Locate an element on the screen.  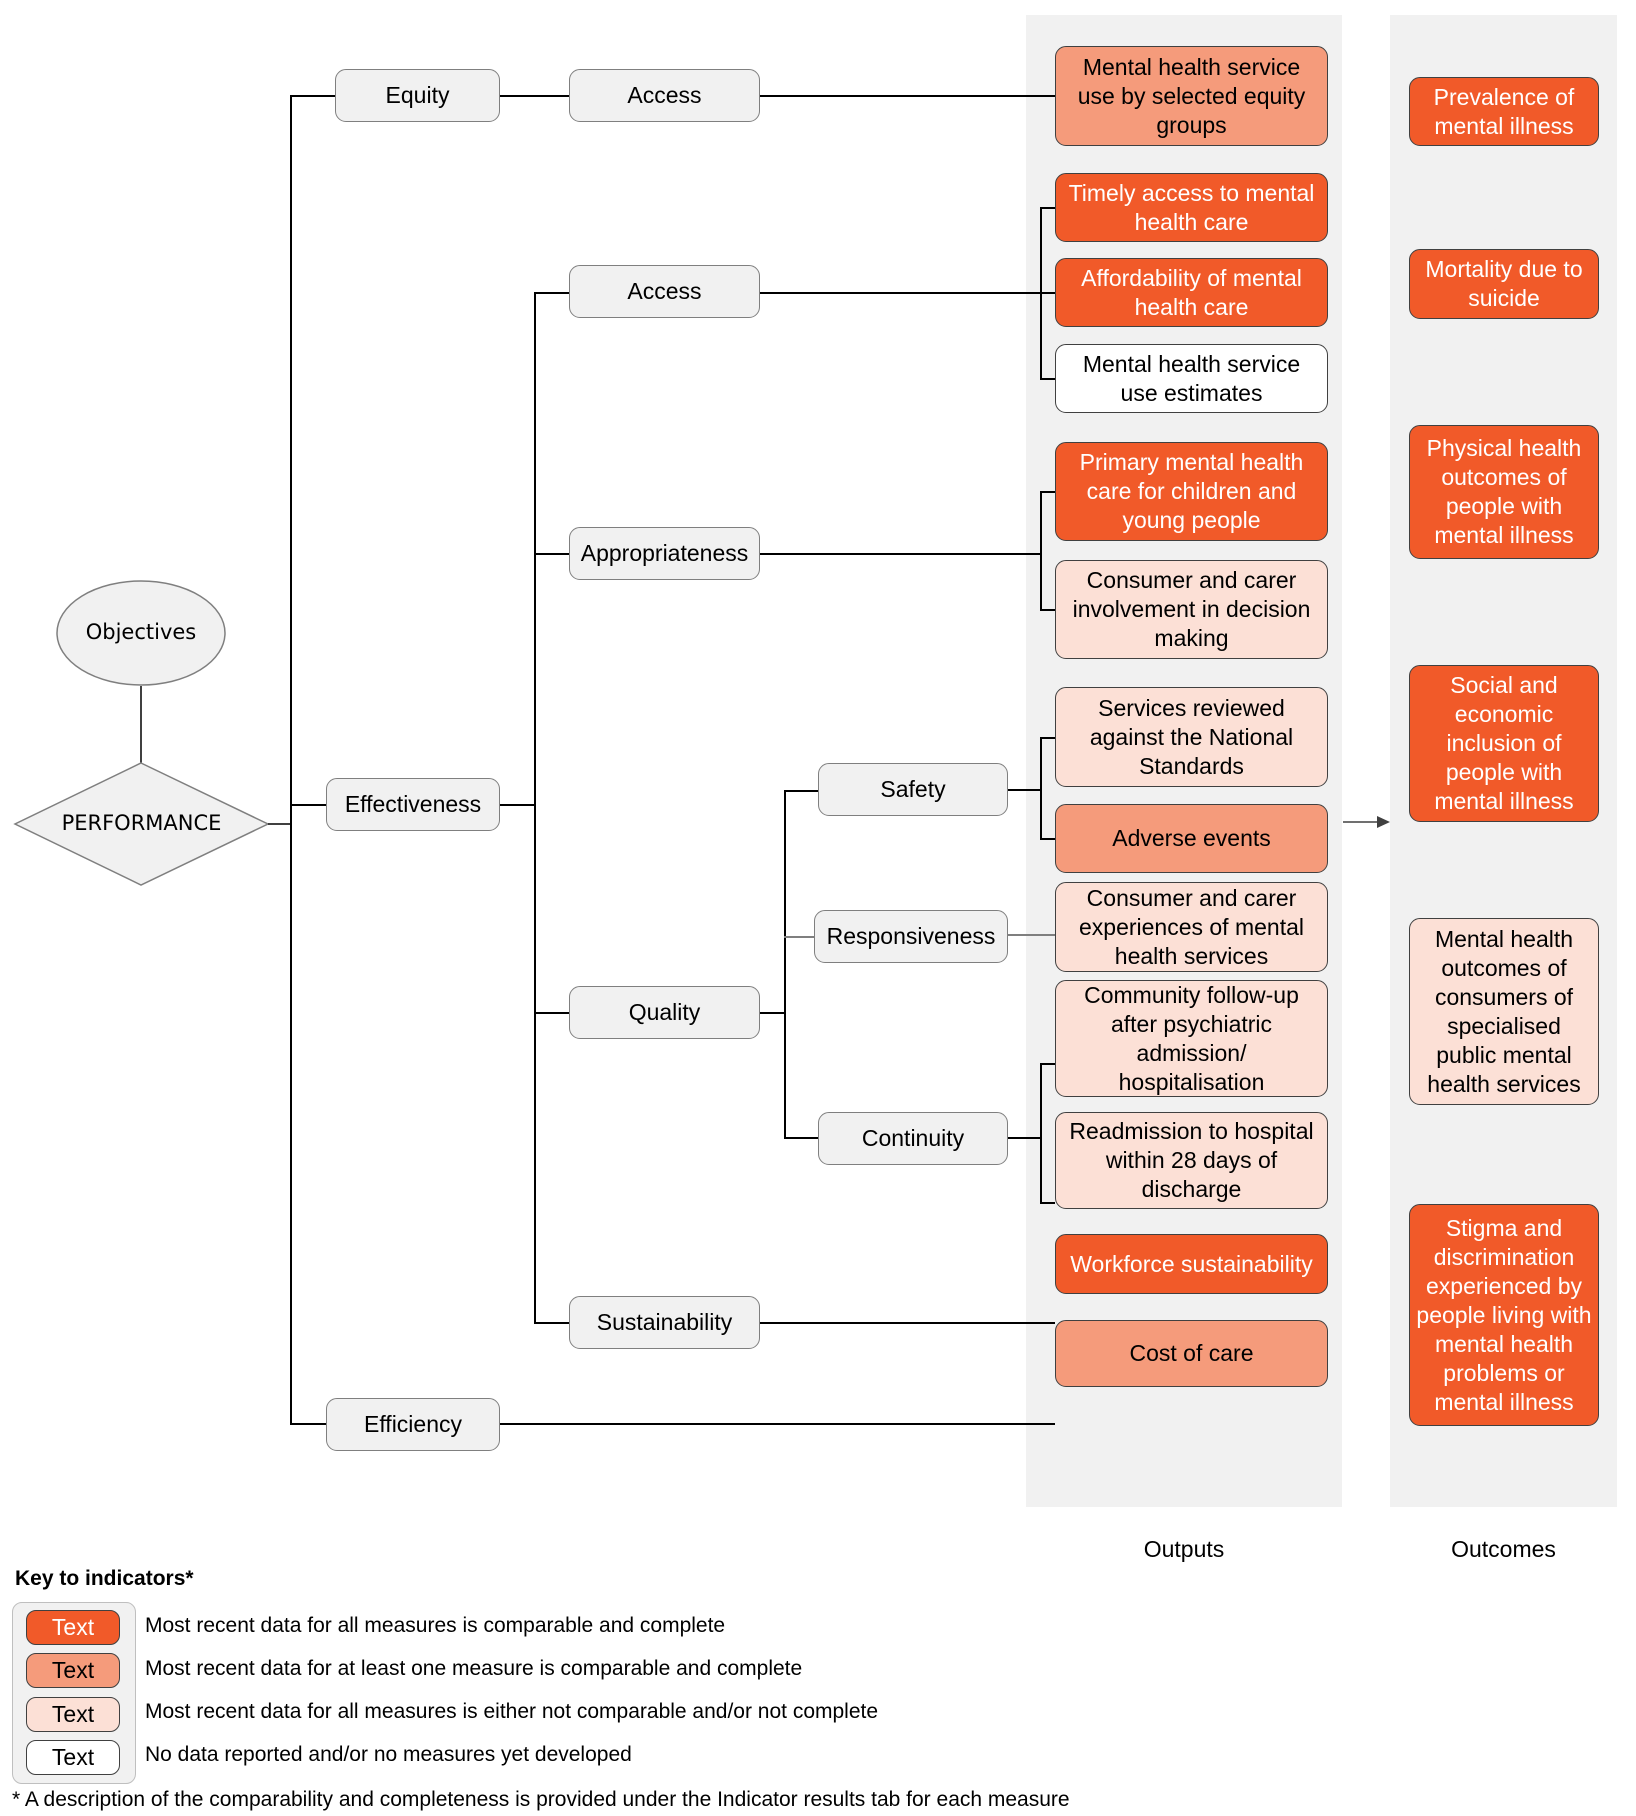
objectives-performance-shapes is located at coordinates (152, 733).